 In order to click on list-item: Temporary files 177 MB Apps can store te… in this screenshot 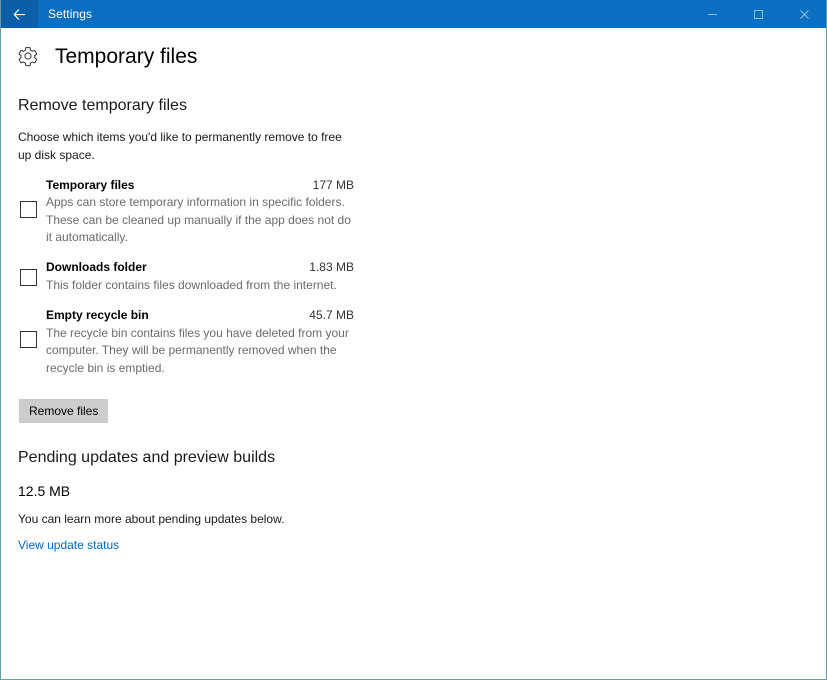, I will do `click(186, 212)`.